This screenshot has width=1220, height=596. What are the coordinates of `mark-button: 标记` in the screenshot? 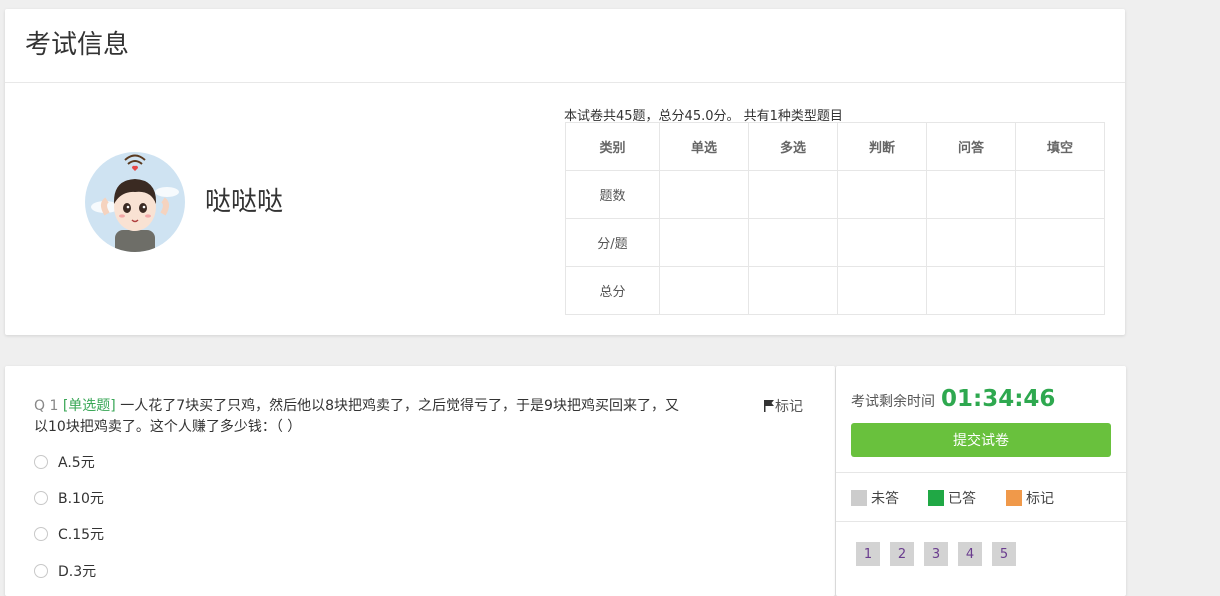 It's located at (783, 406).